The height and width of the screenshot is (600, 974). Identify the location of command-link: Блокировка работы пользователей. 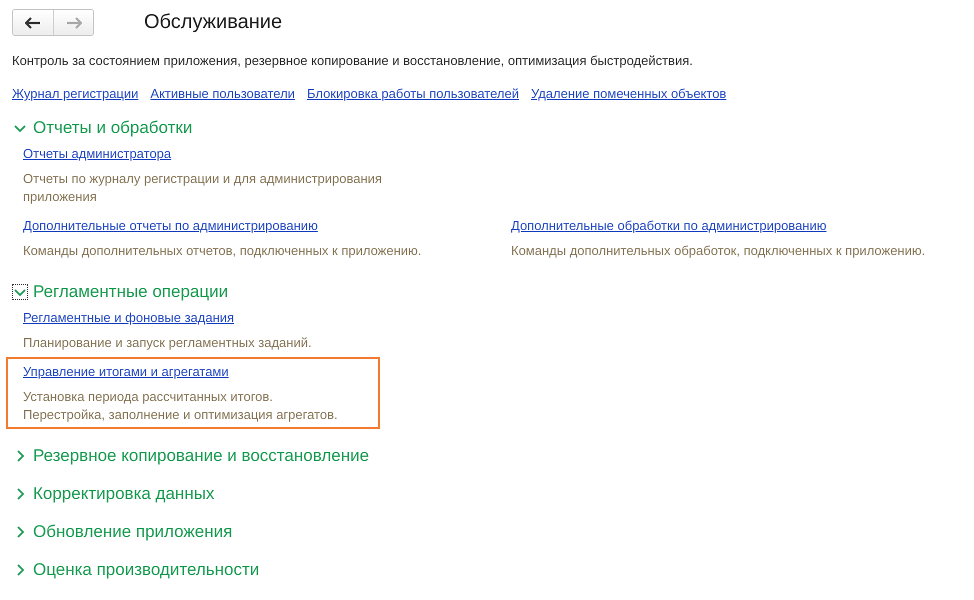
(412, 93).